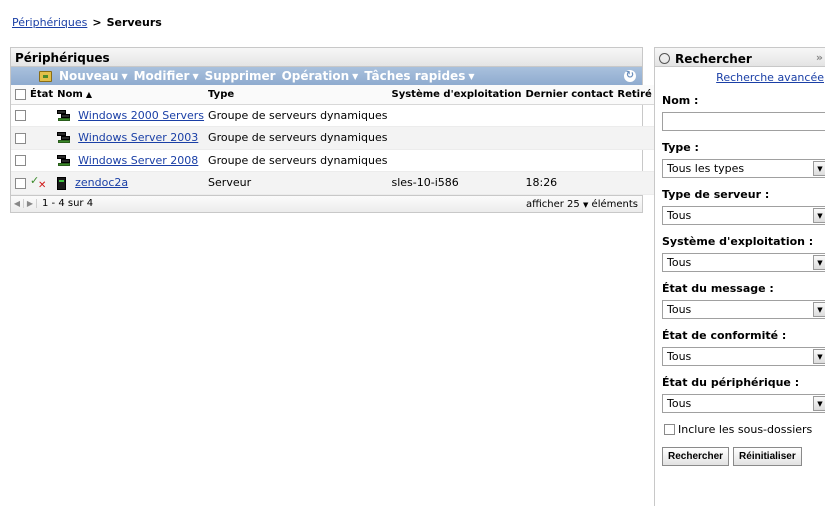 The image size is (825, 506). I want to click on modify-menu: Modifier ▼, so click(166, 76).